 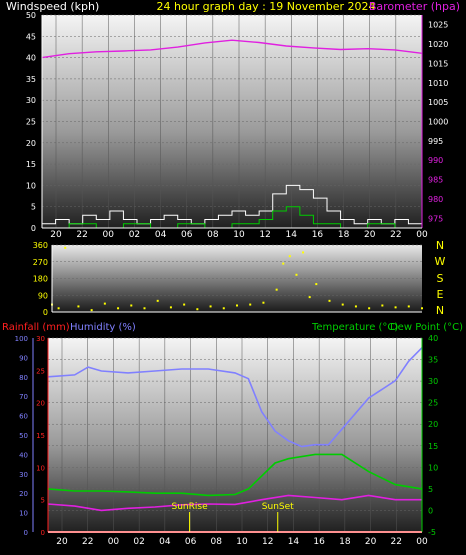 What do you see at coordinates (103, 327) in the screenshot?
I see `humidity-axis-label: Humidity (%)` at bounding box center [103, 327].